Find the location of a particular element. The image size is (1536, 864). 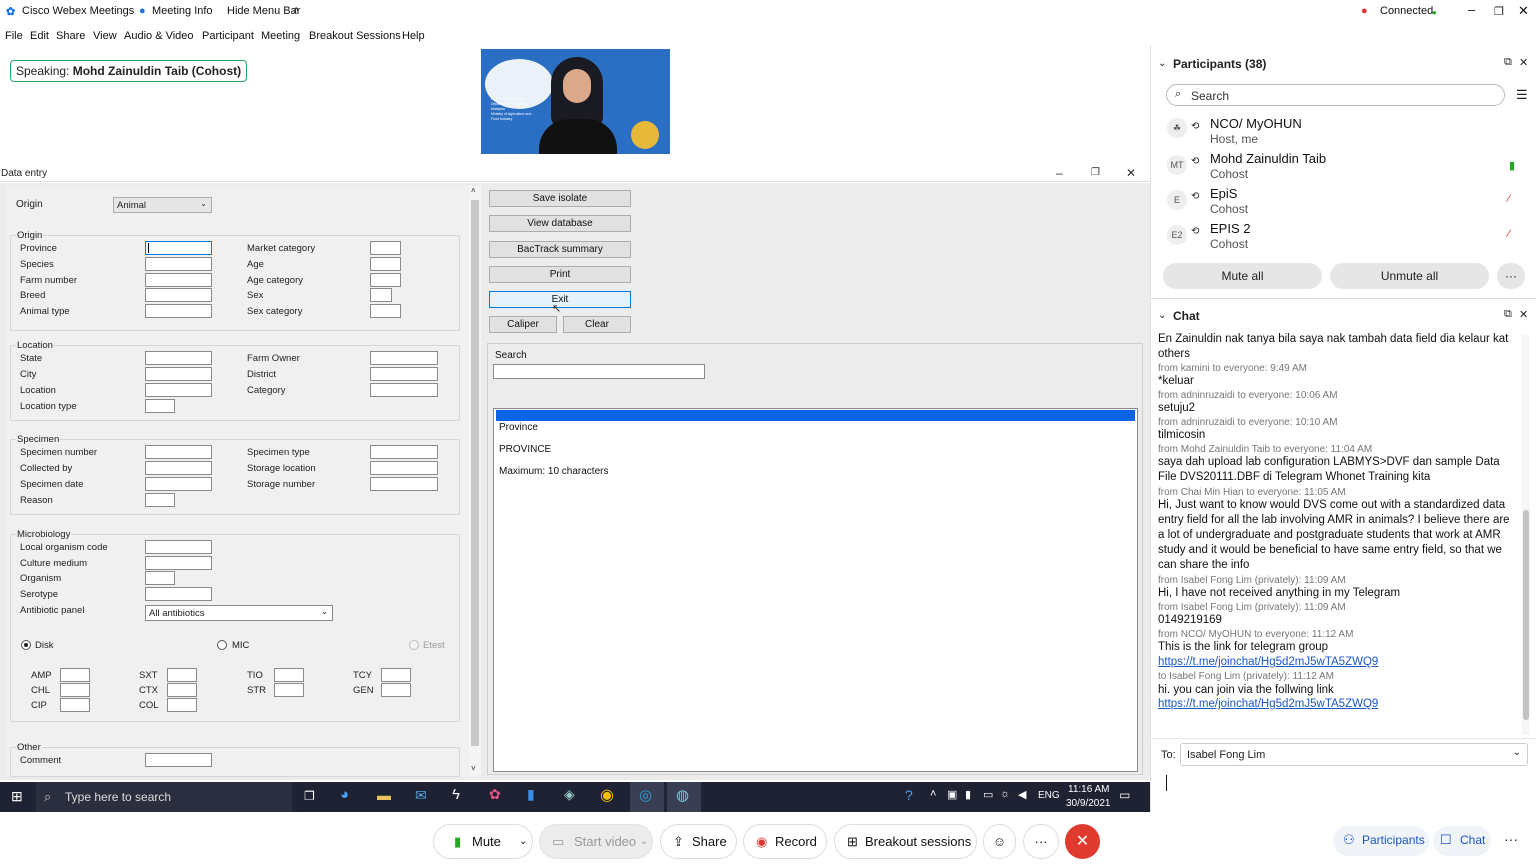

microphone-icon: ▮ is located at coordinates (968, 794).